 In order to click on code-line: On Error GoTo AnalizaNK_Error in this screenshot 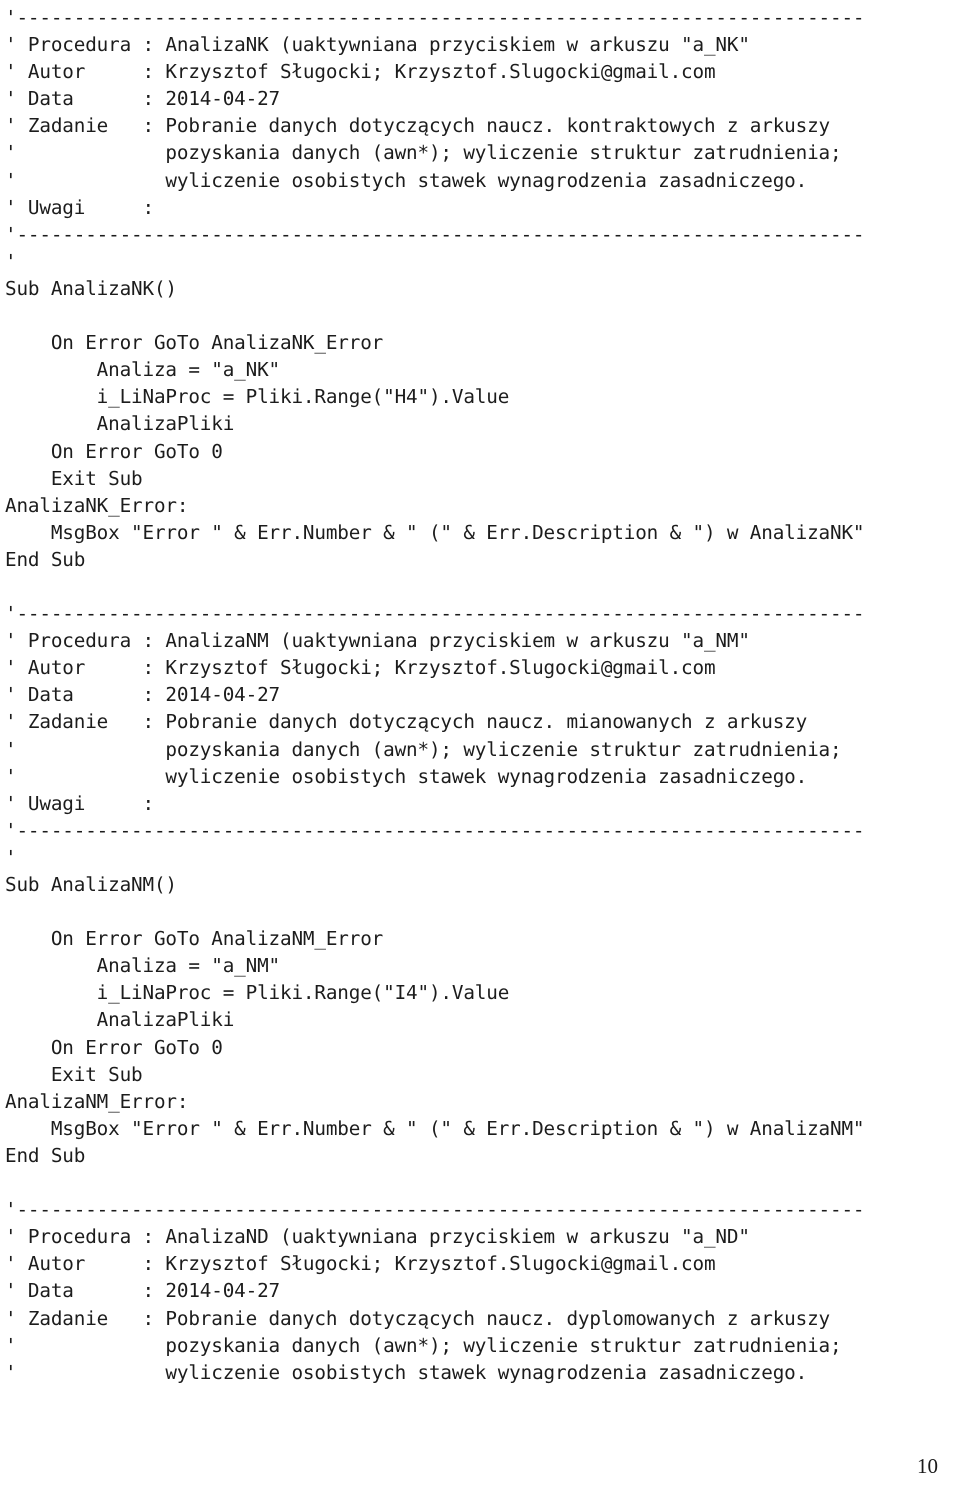, I will do `click(194, 343)`.